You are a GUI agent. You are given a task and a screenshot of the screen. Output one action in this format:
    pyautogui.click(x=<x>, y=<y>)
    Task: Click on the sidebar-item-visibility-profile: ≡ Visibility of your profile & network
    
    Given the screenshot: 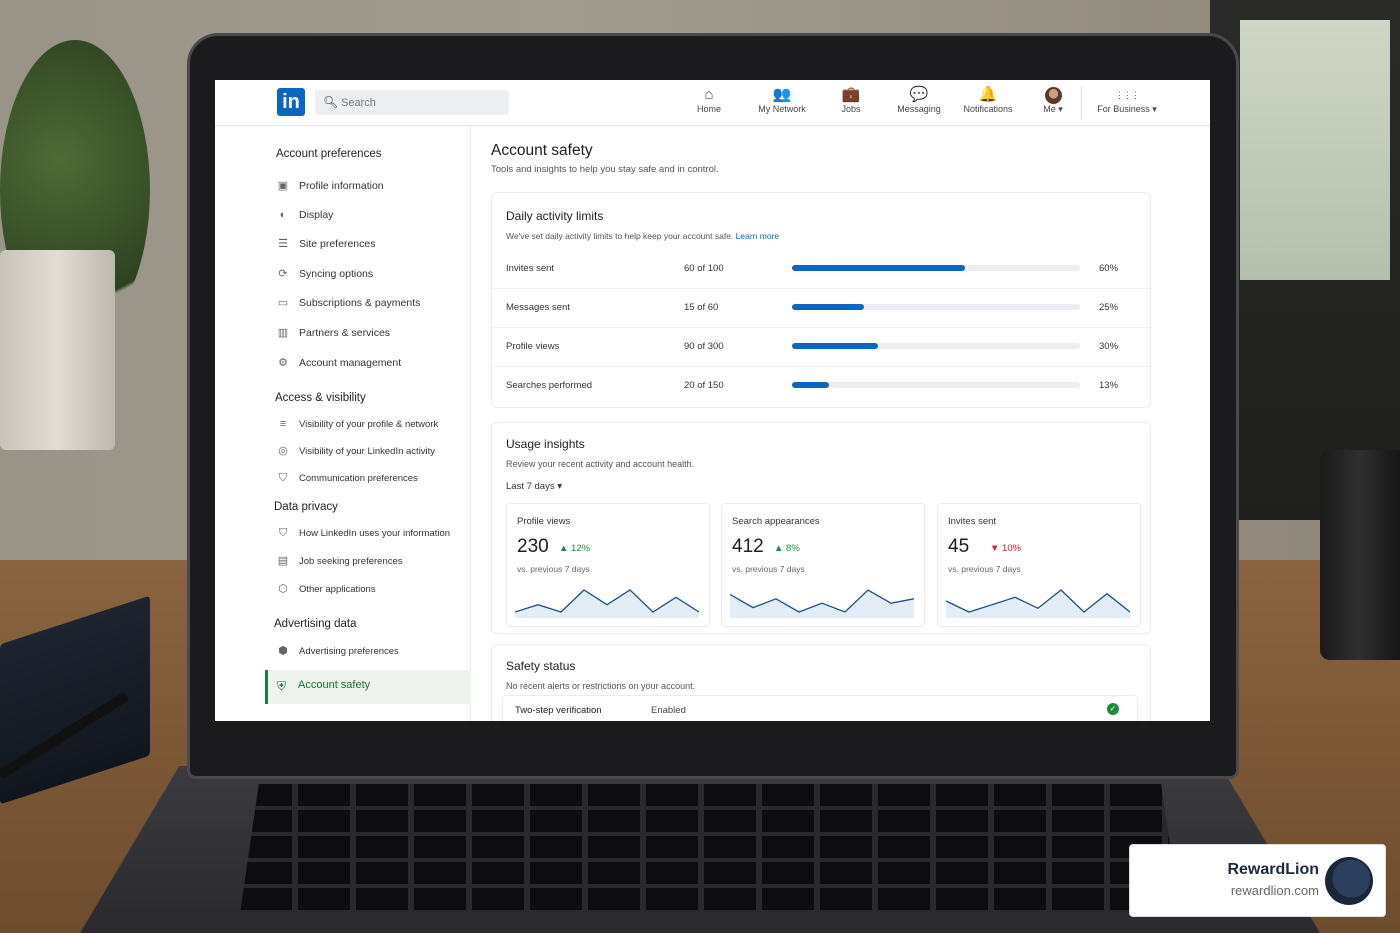 What is the action you would take?
    pyautogui.click(x=356, y=424)
    